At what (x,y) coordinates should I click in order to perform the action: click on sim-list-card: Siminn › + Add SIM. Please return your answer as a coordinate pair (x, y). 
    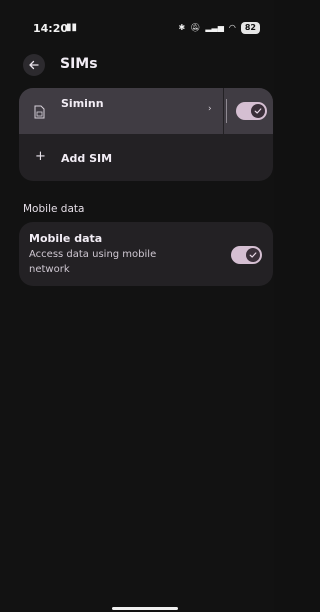
    Looking at the image, I should click on (146, 134).